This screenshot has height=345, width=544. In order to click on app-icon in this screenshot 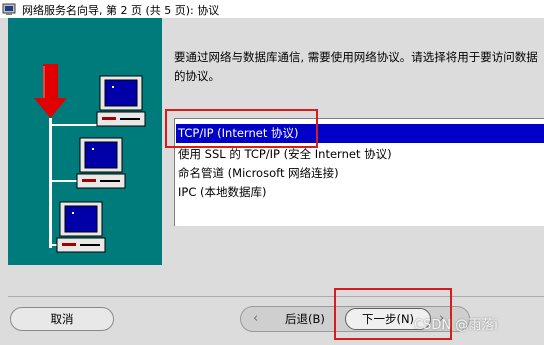, I will do `click(9, 9)`.